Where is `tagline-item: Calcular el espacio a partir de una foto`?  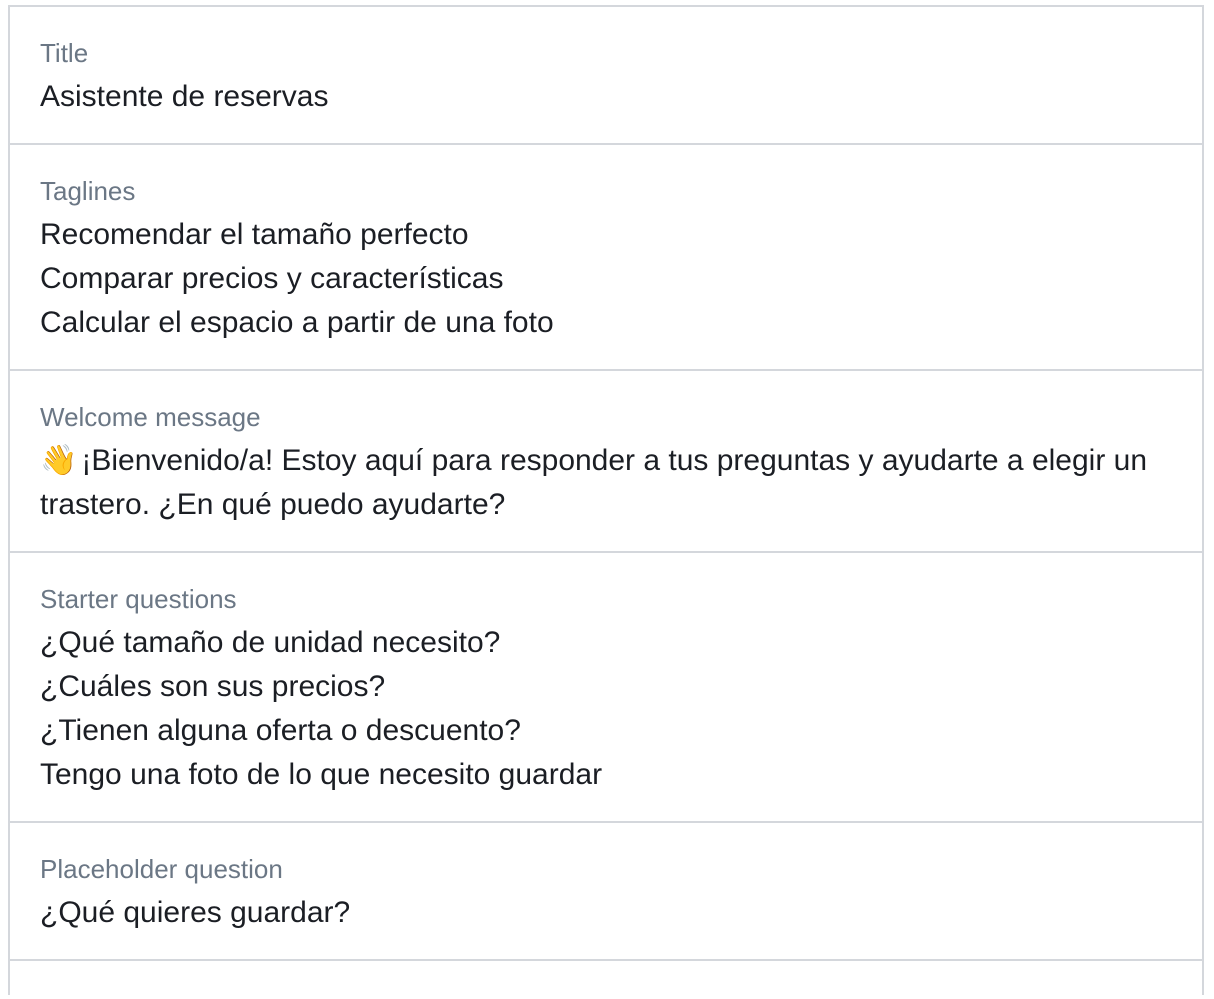
tagline-item: Calcular el espacio a partir de una foto is located at coordinates (297, 322).